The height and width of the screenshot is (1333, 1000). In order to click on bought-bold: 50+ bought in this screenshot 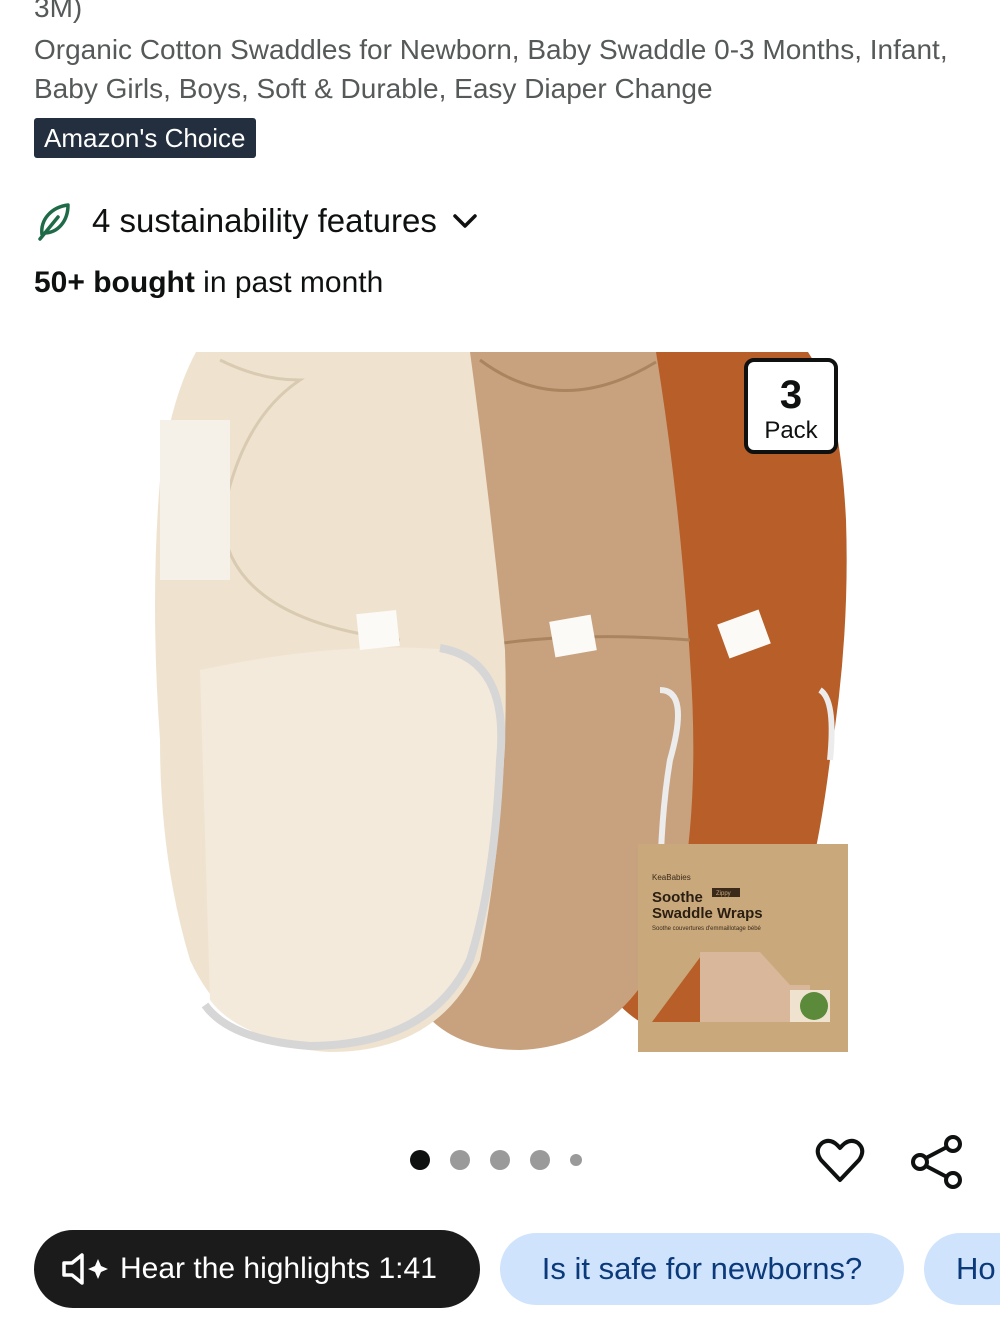, I will do `click(114, 282)`.